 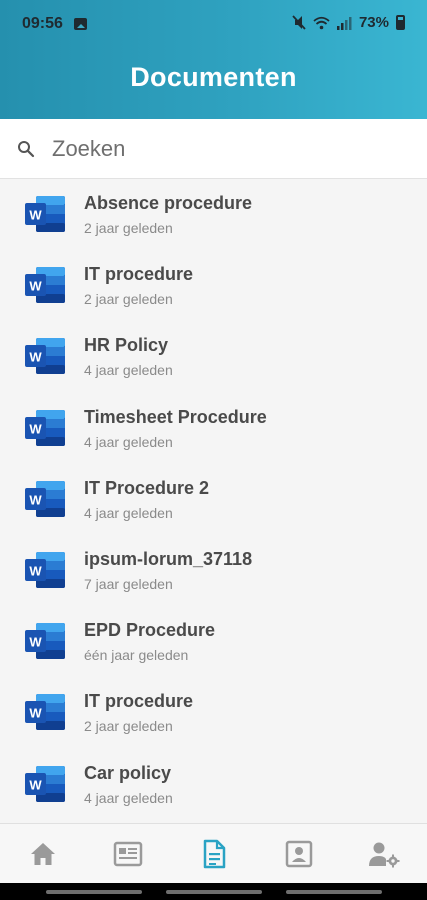 I want to click on document-title: Absence procedure, so click(x=168, y=203).